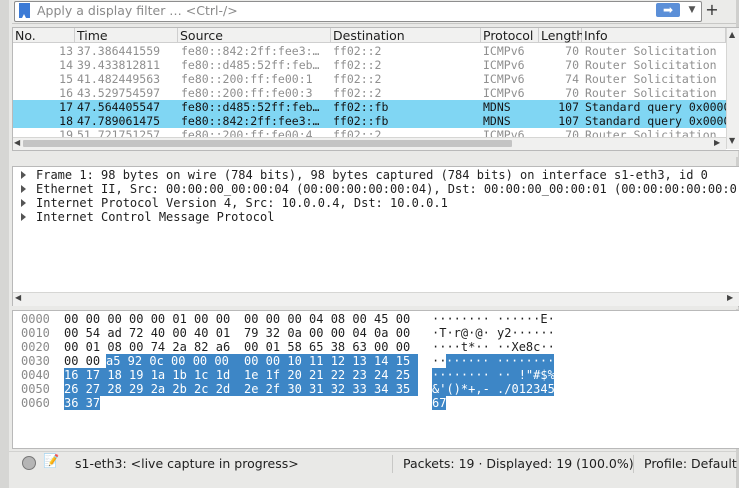 Image resolution: width=739 pixels, height=488 pixels. Describe the element at coordinates (119, 65) in the screenshot. I see `cell-time: 39.433812811` at that location.